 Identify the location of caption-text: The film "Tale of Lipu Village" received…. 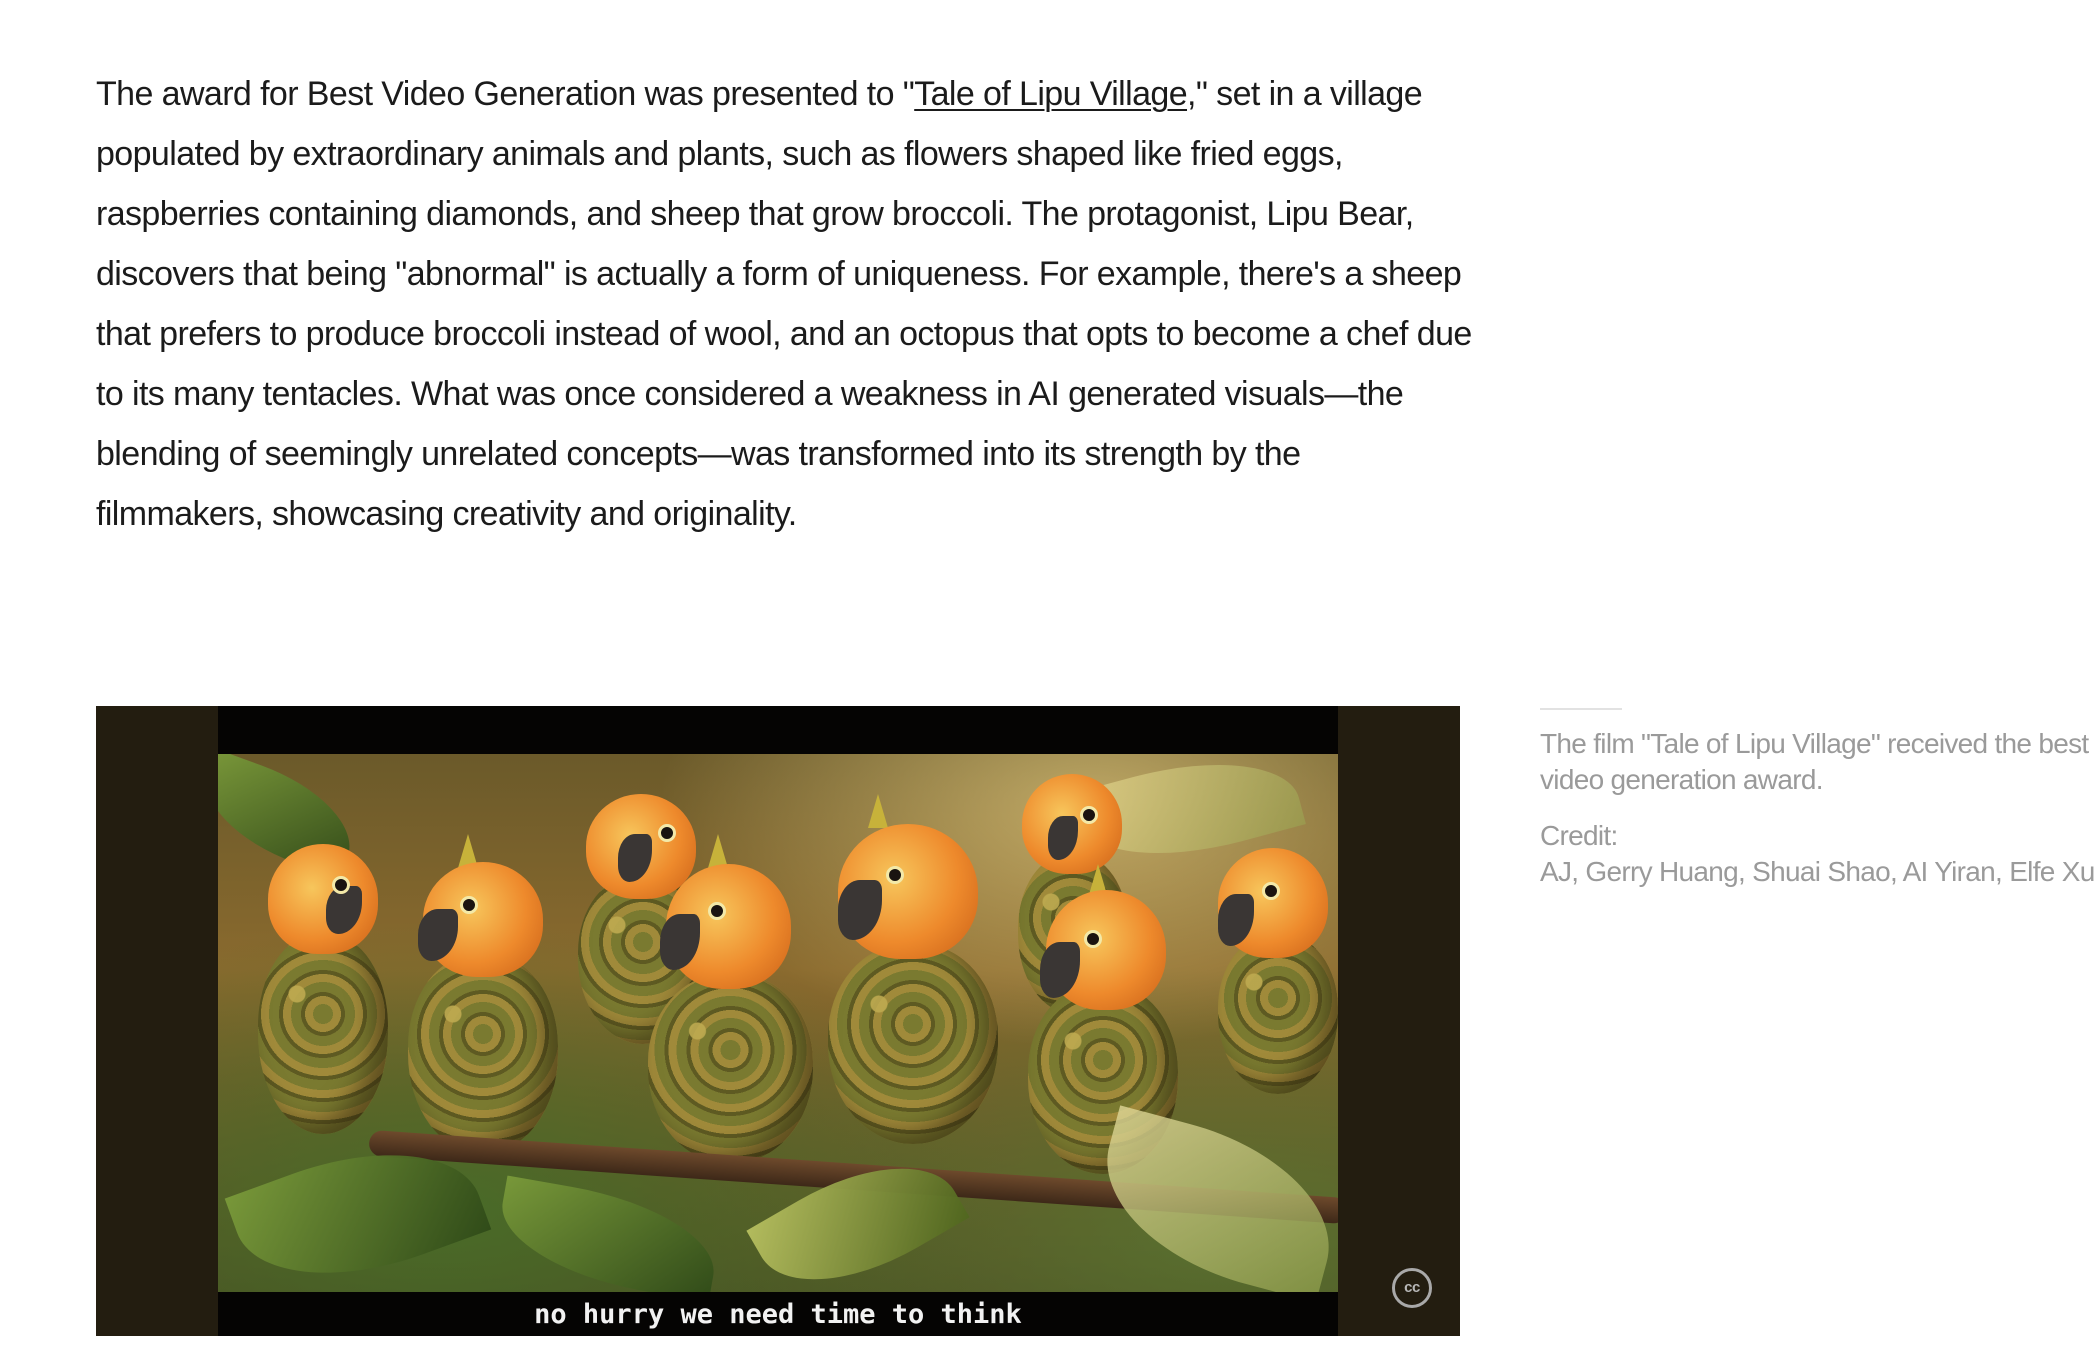
(1814, 761).